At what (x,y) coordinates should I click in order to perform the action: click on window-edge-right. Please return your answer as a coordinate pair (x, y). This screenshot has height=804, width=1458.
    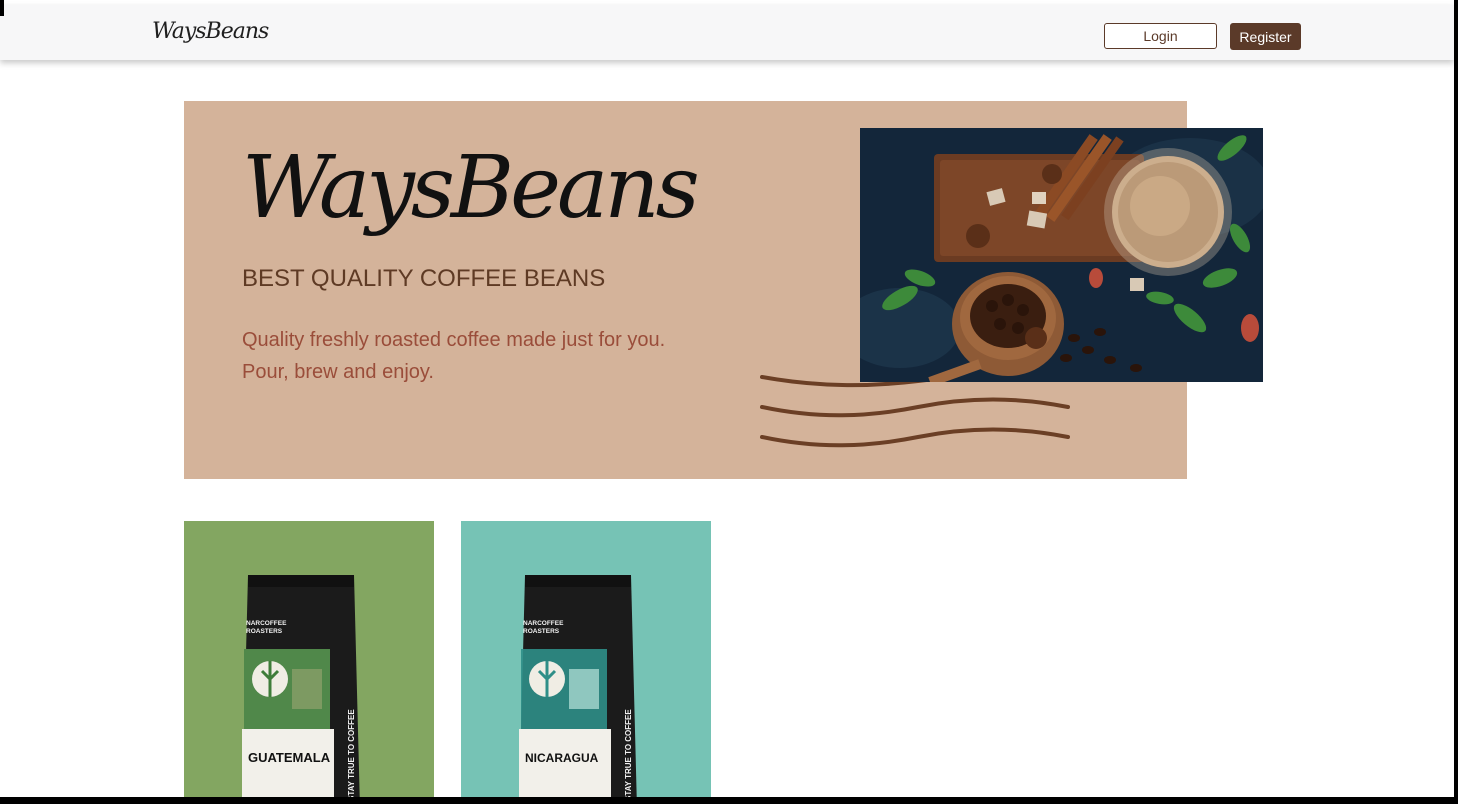
    Looking at the image, I should click on (1456, 402).